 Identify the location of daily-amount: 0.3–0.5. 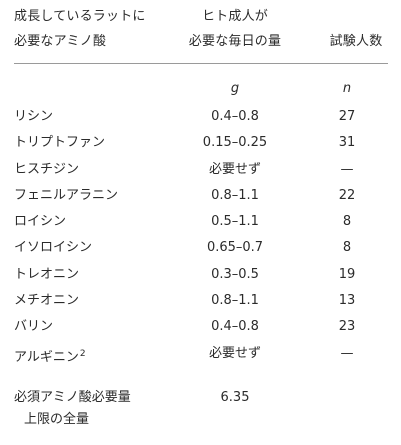
(235, 274).